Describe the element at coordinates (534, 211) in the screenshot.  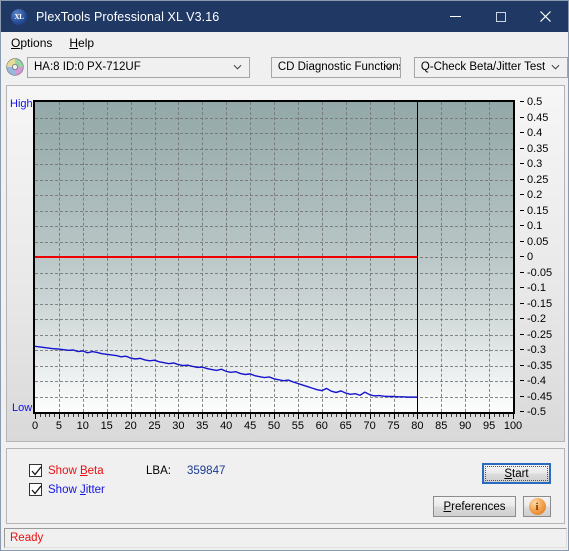
I see `y-axis-tick-label: 0.15` at that location.